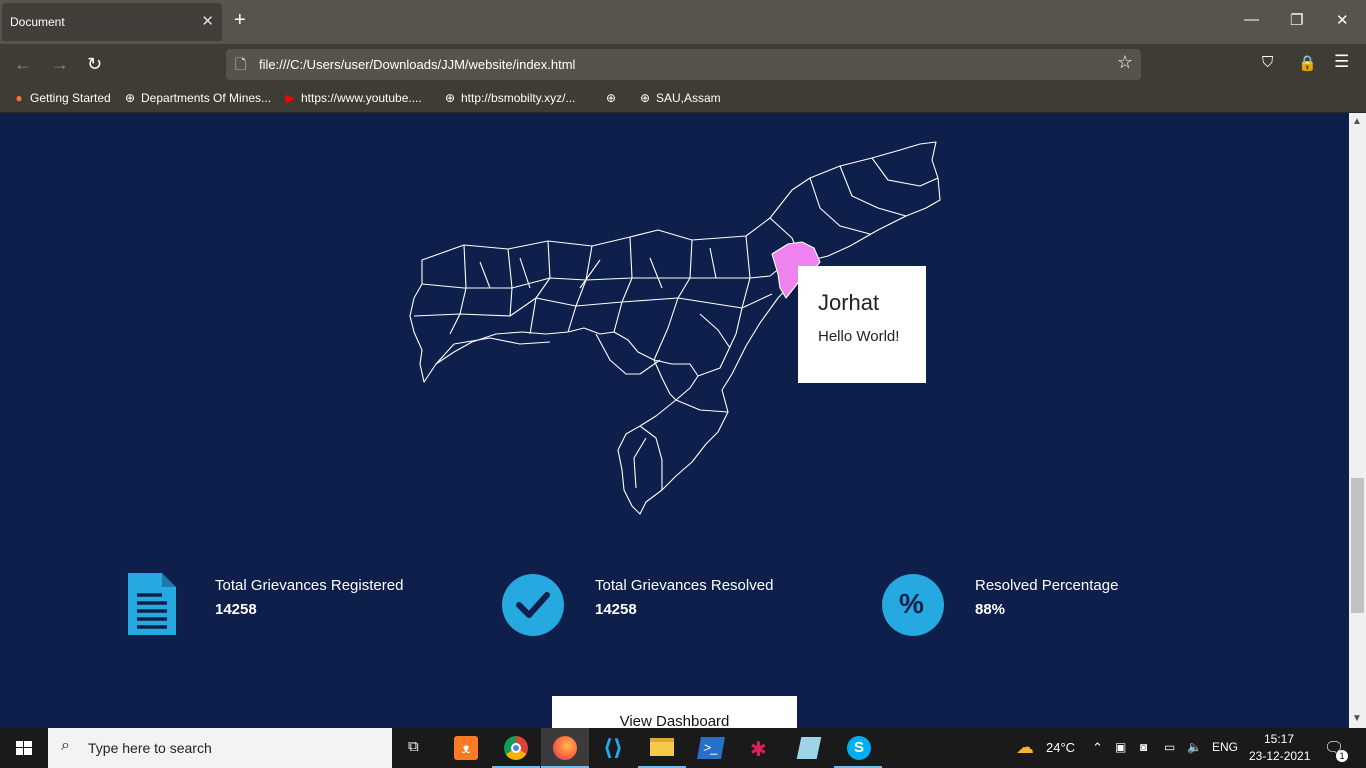  I want to click on start-button, so click(24, 748).